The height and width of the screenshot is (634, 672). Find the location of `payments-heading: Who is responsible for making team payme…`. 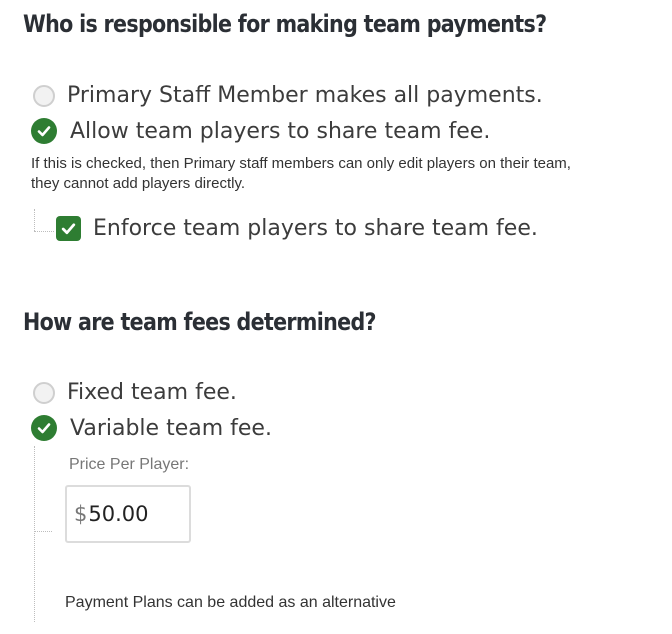

payments-heading: Who is responsible for making team payme… is located at coordinates (285, 24).